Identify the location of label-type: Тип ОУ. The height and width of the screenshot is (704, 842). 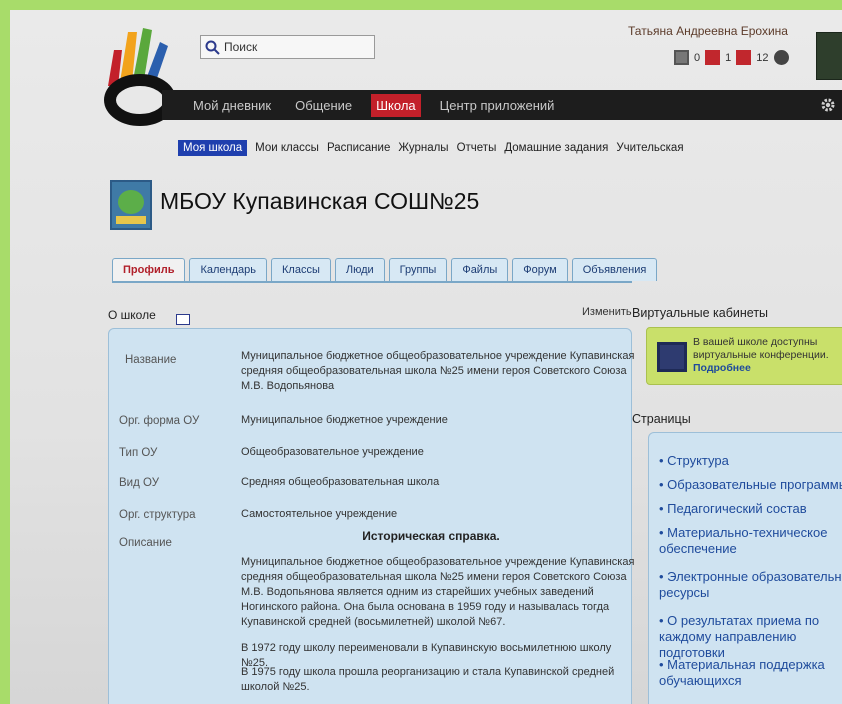
(138, 453).